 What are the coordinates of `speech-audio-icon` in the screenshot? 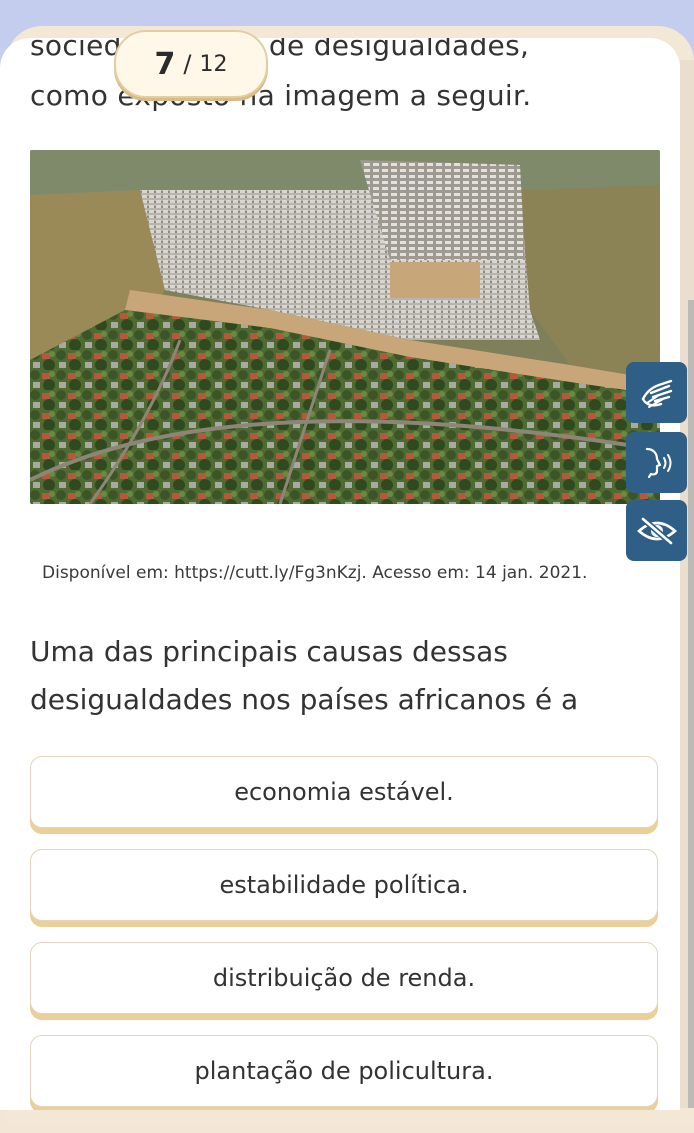 It's located at (658, 462).